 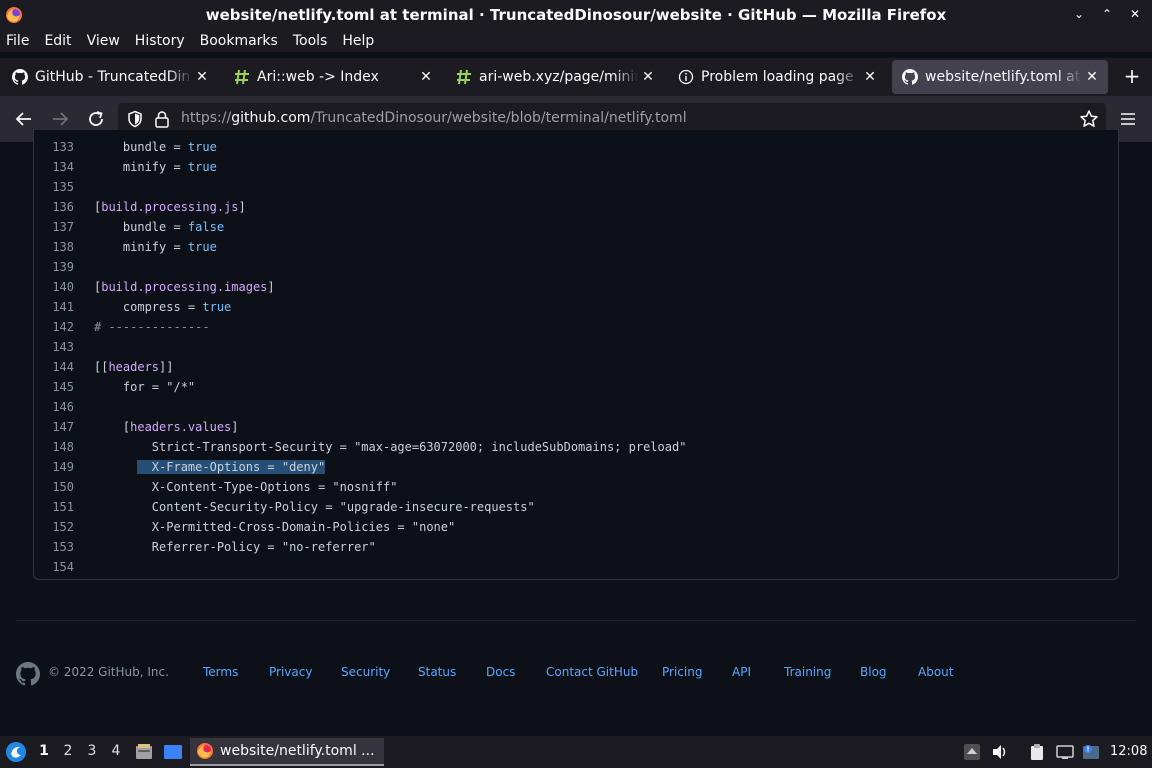 What do you see at coordinates (57, 41) in the screenshot?
I see `menu-edit: Edit` at bounding box center [57, 41].